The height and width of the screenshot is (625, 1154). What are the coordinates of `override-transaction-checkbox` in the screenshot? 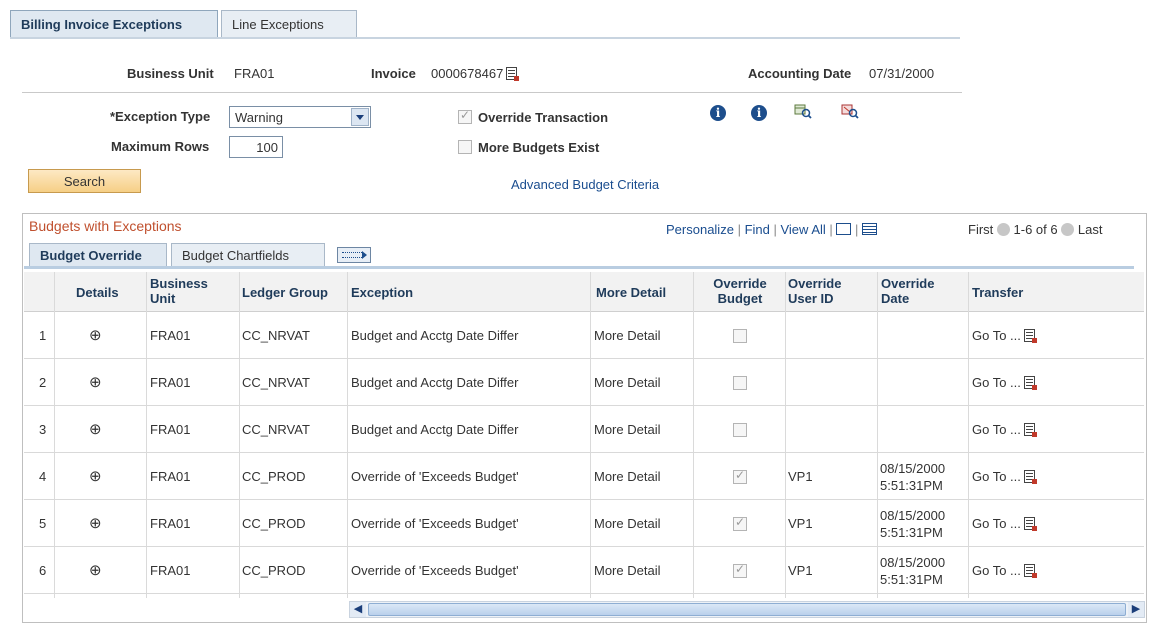 It's located at (465, 116).